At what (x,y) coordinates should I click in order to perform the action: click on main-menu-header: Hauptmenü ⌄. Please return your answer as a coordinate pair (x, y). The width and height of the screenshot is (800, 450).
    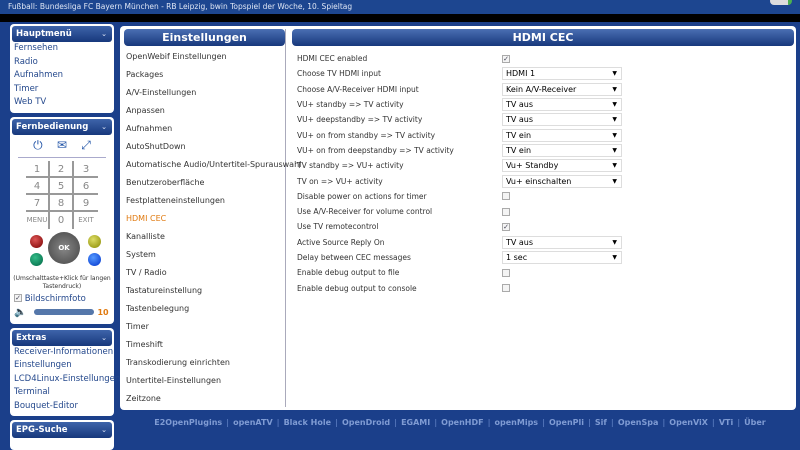
    Looking at the image, I should click on (62, 34).